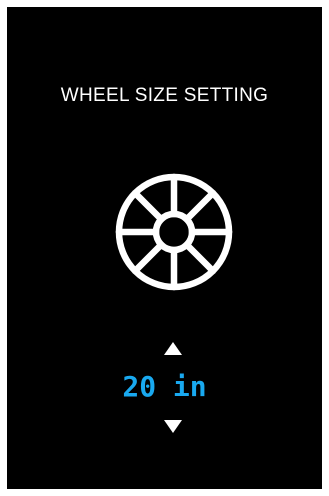  I want to click on triangle-down-icon, so click(173, 426).